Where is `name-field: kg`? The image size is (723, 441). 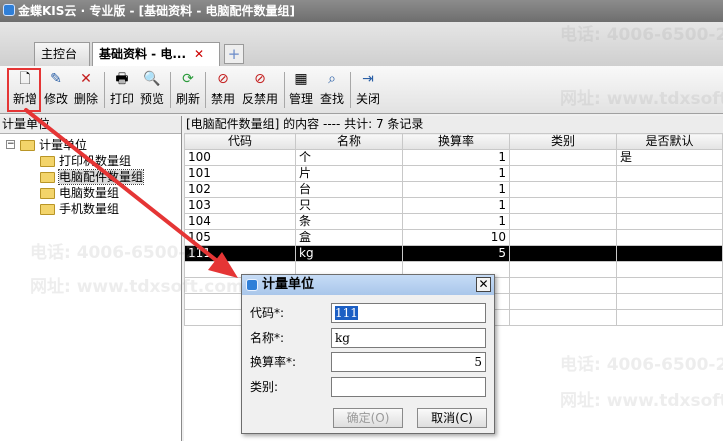
name-field: kg is located at coordinates (408, 338).